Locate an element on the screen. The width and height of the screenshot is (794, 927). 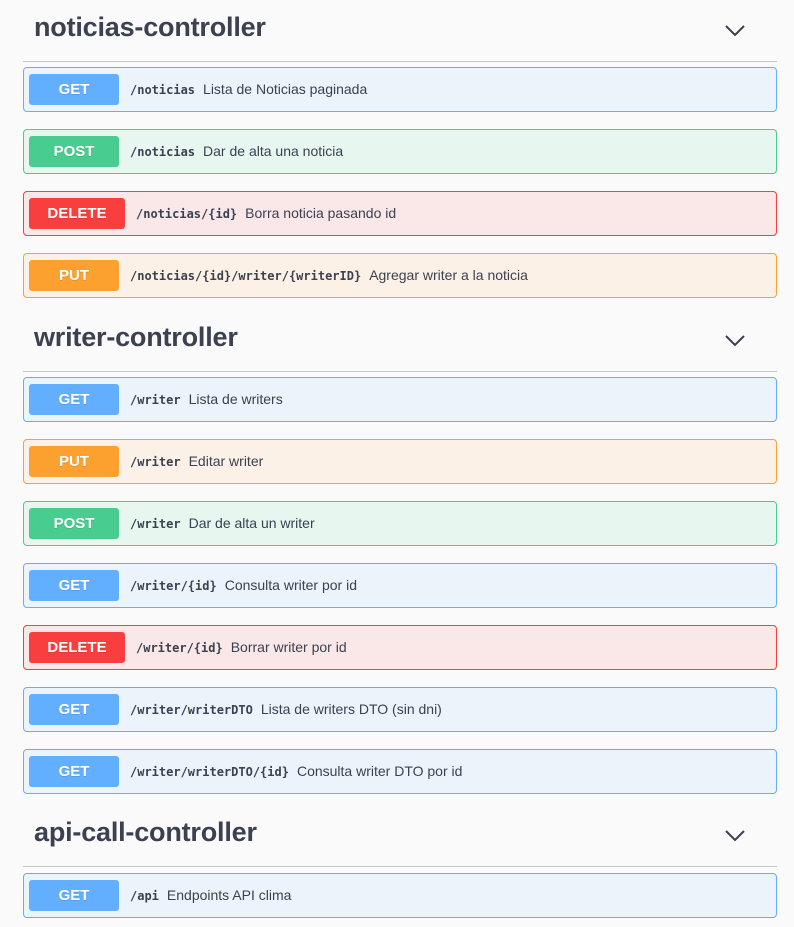
endpoint-path: /noticias/{id} is located at coordinates (187, 214).